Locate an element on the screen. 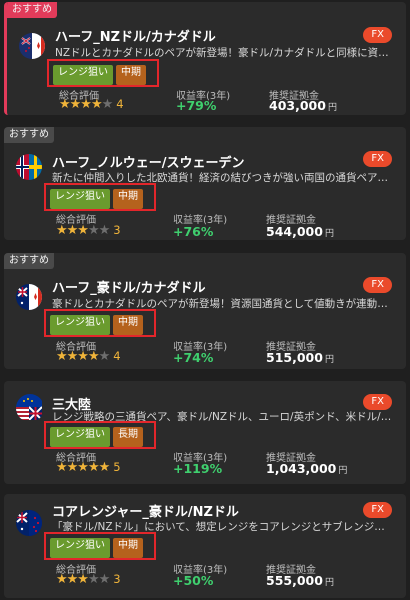 Image resolution: width=410 pixels, height=600 pixels. margin-value: 555,000 is located at coordinates (294, 580).